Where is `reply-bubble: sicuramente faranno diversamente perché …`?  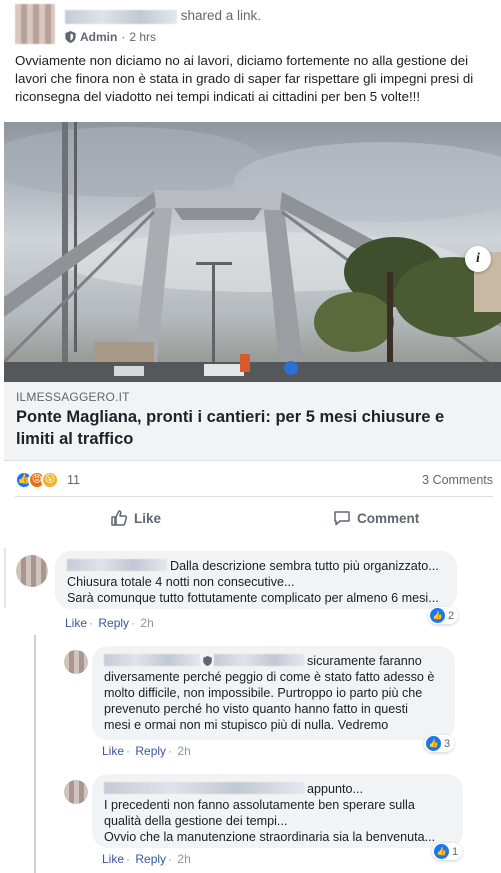 reply-bubble: sicuramente faranno diversamente perché … is located at coordinates (273, 693).